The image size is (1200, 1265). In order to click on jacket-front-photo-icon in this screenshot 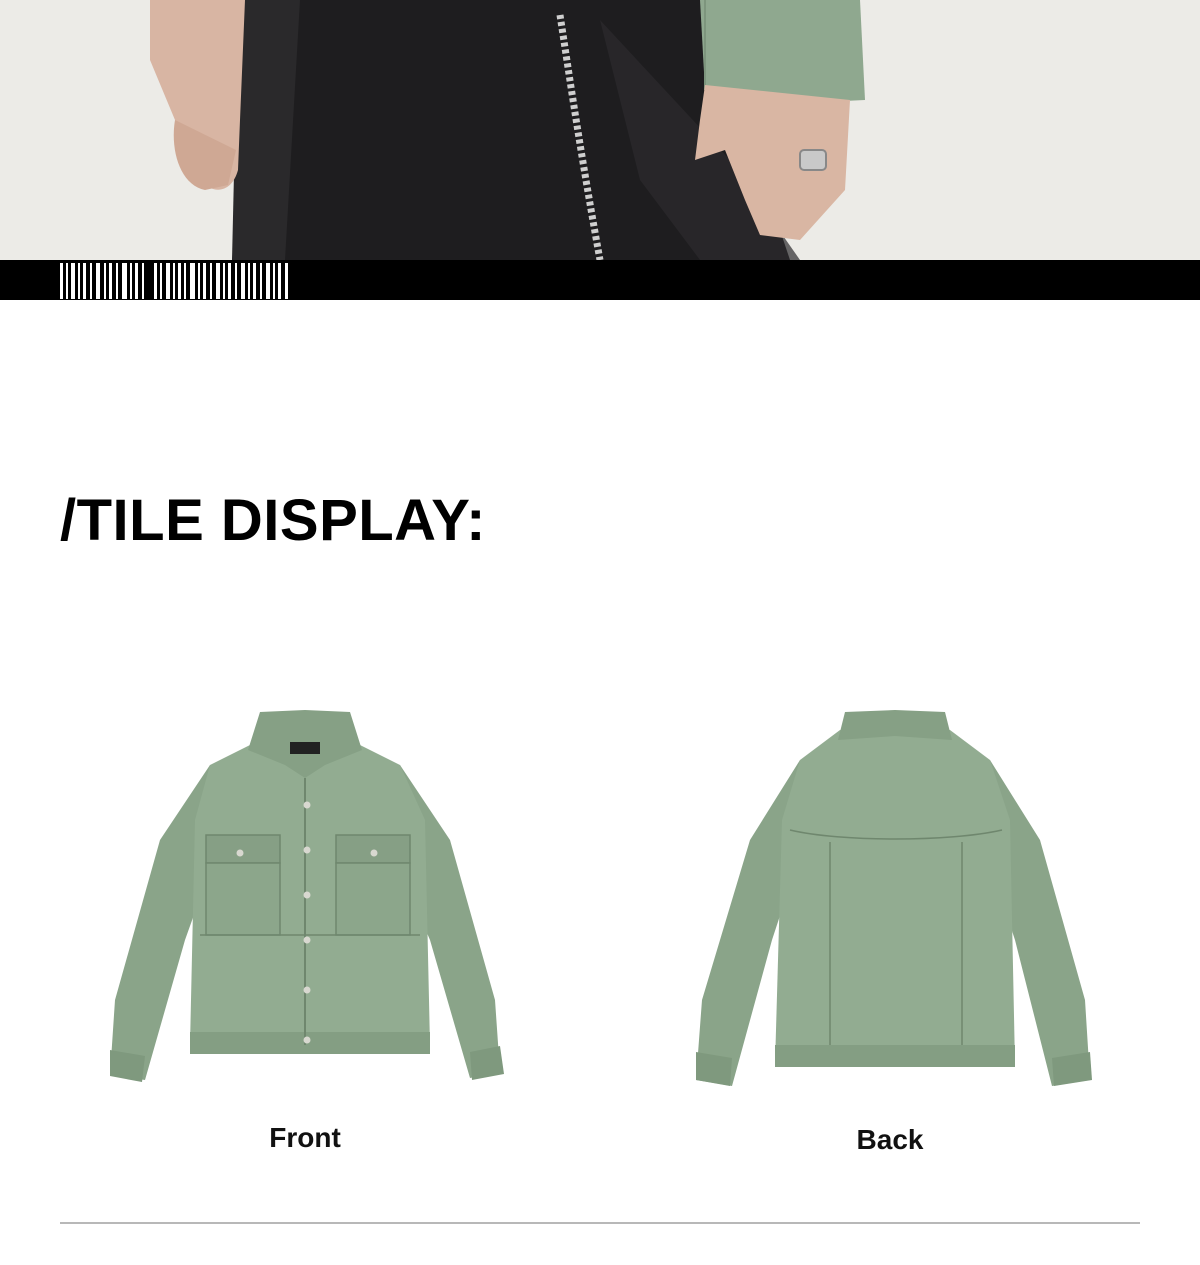, I will do `click(307, 896)`.